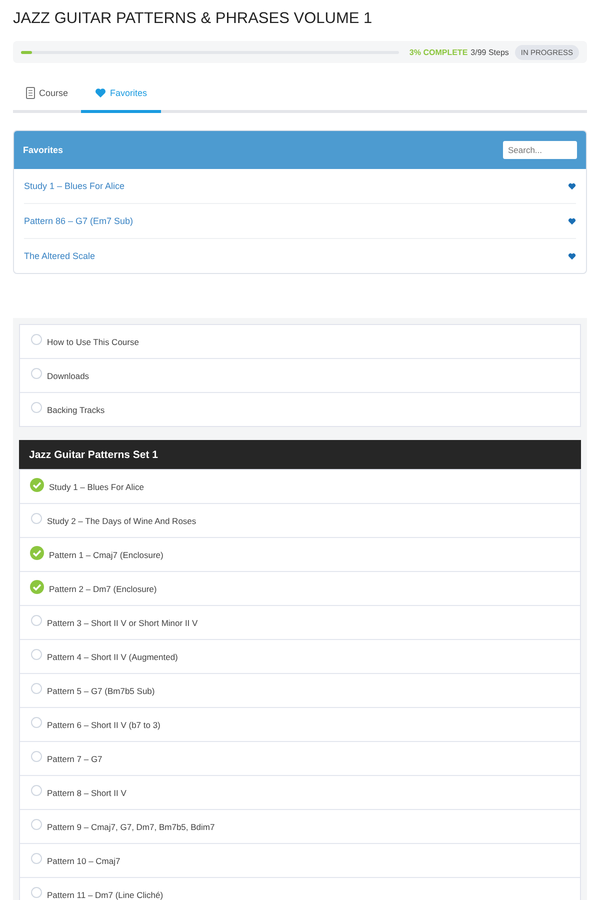 Image resolution: width=600 pixels, height=900 pixels. I want to click on lesson-link: Backing Tracks, so click(76, 409).